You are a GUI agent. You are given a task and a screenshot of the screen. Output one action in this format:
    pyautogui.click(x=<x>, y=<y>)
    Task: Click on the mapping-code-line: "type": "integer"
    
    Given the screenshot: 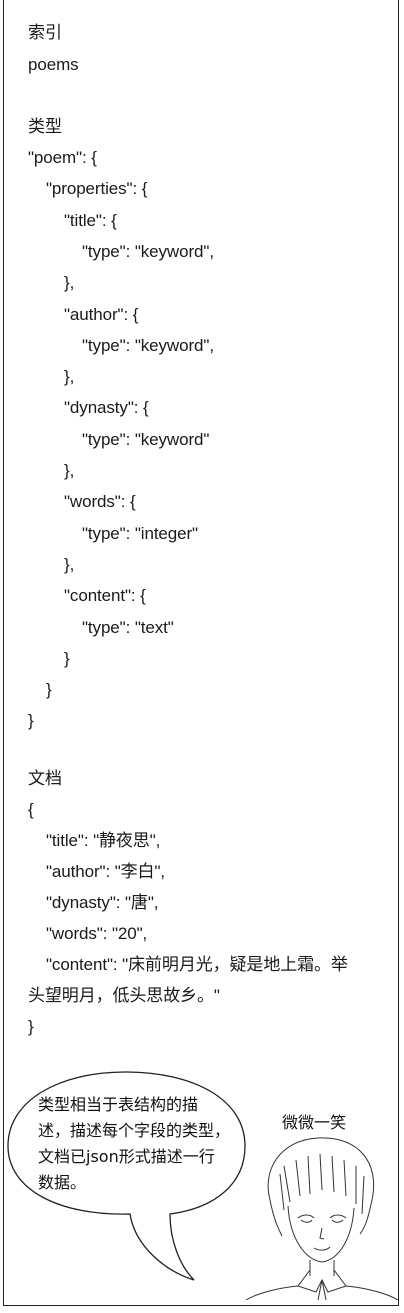 What is the action you would take?
    pyautogui.click(x=140, y=533)
    